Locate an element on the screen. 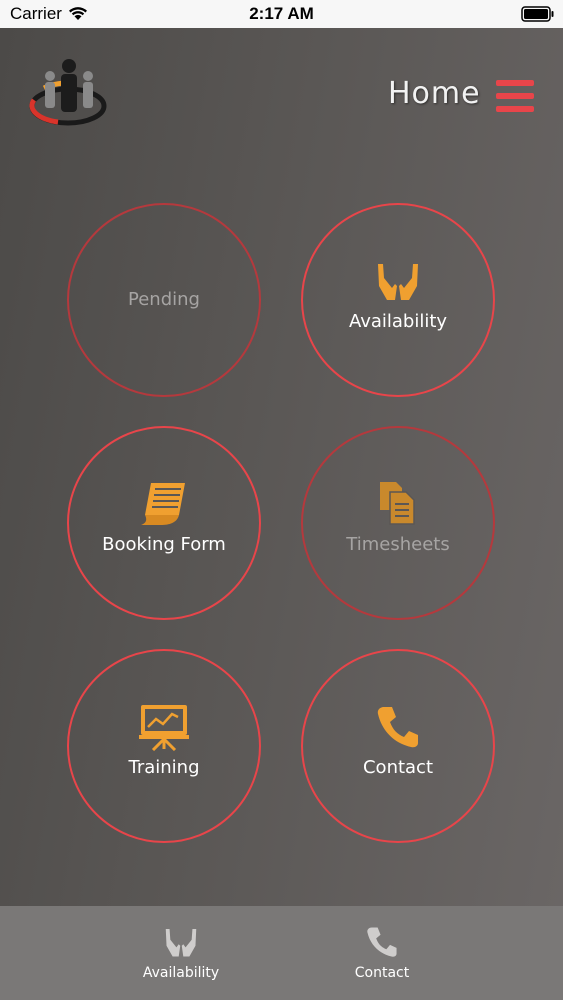  pending-label: Pending is located at coordinates (164, 299).